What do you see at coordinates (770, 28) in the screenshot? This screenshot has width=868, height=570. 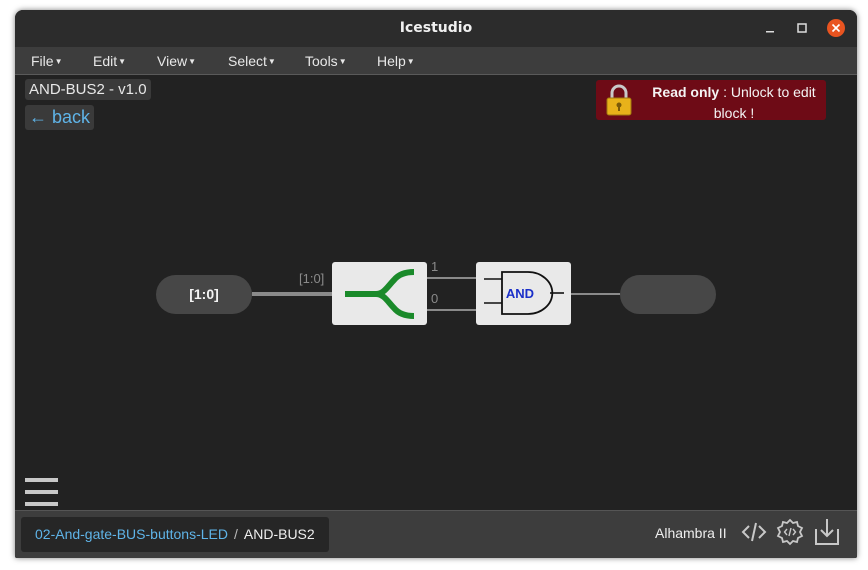 I see `minimize-icon` at bounding box center [770, 28].